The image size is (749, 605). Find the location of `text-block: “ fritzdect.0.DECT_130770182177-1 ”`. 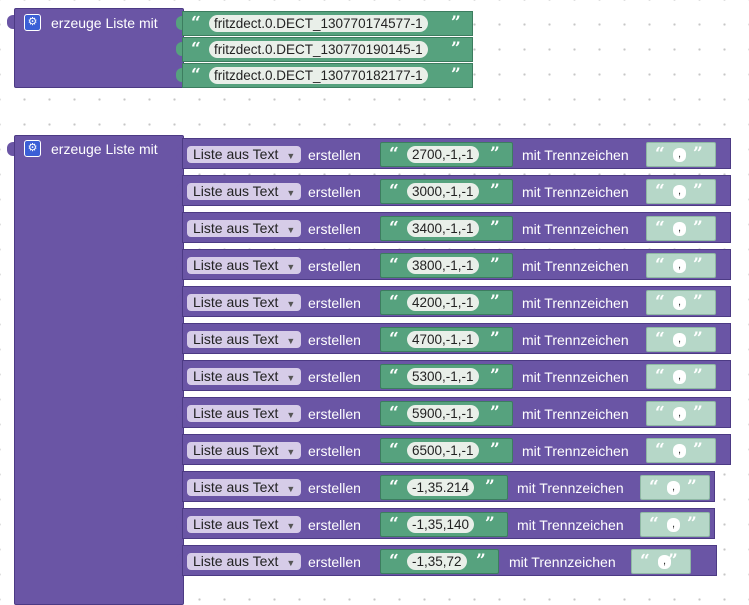

text-block: “ fritzdect.0.DECT_130770182177-1 ” is located at coordinates (324, 75).